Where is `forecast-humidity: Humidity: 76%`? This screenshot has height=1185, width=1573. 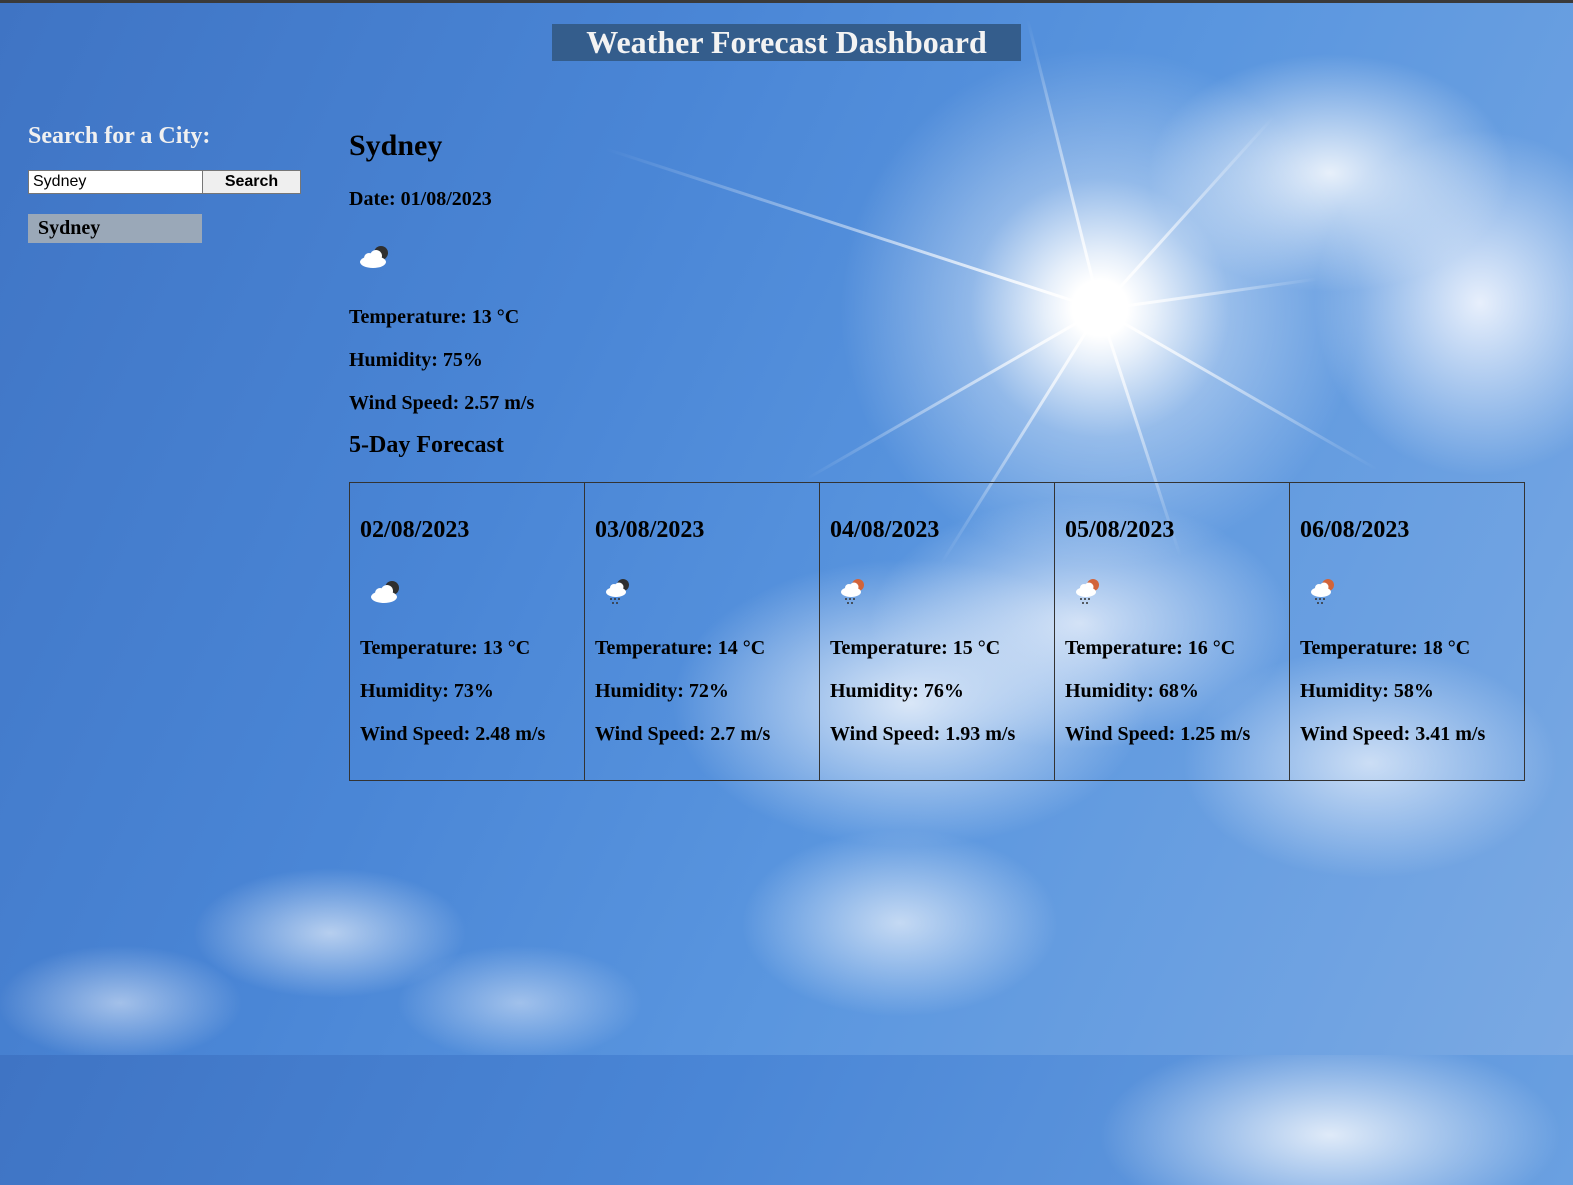
forecast-humidity: Humidity: 76% is located at coordinates (897, 691).